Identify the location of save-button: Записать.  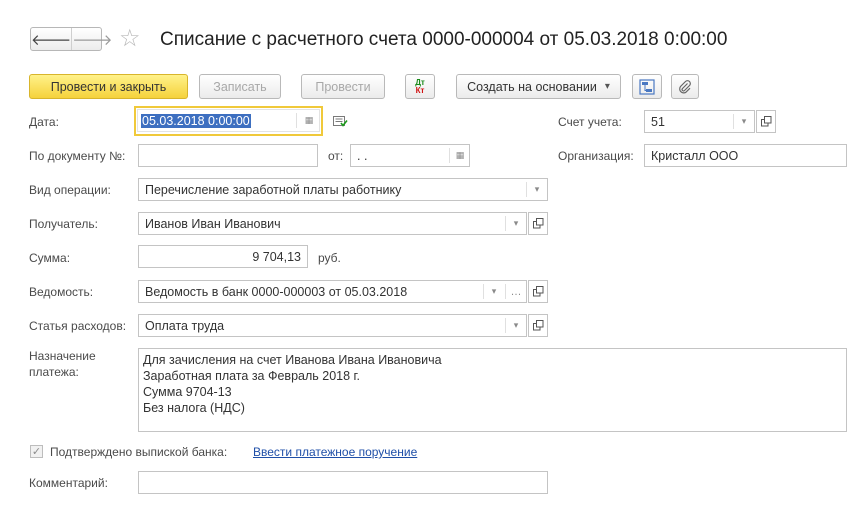
(240, 86).